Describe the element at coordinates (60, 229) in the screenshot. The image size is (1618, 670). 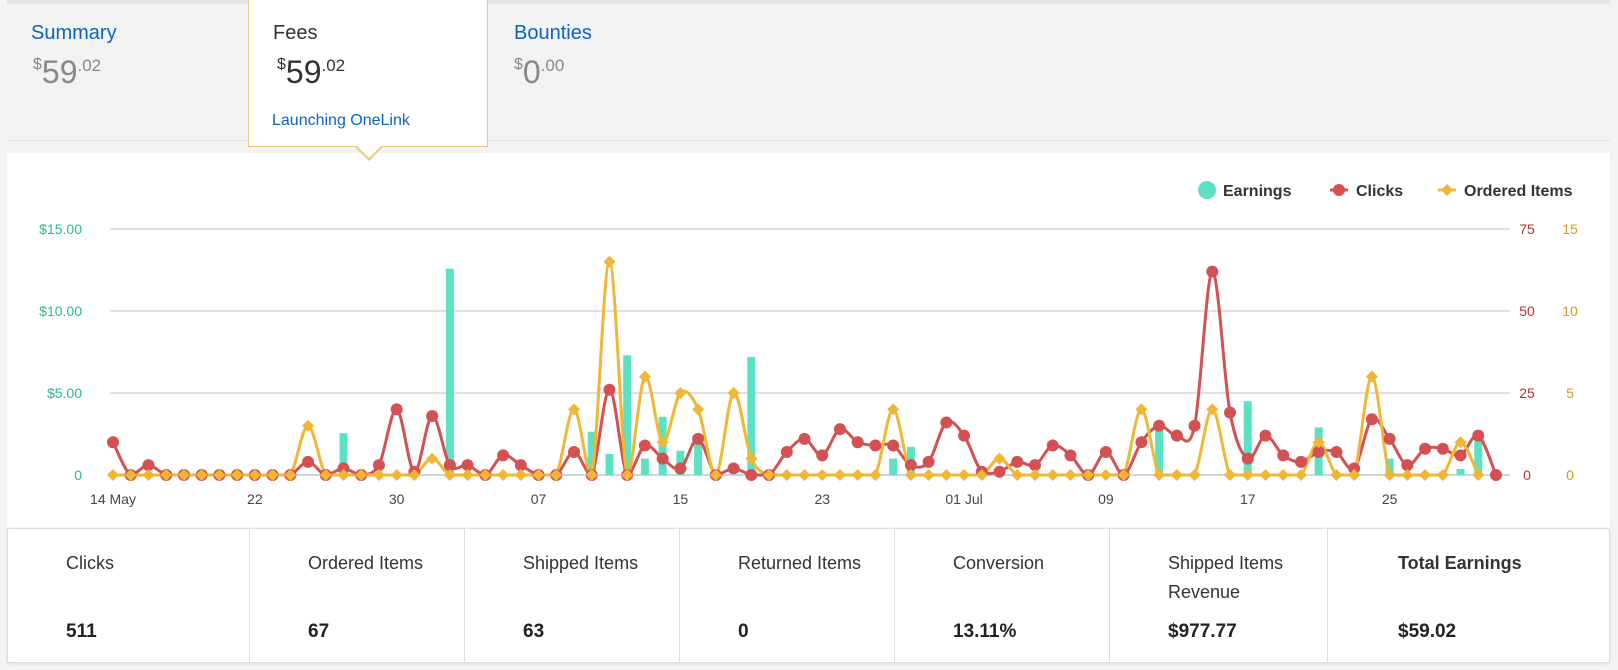
I see `y-left-tick-label: $15.00` at that location.